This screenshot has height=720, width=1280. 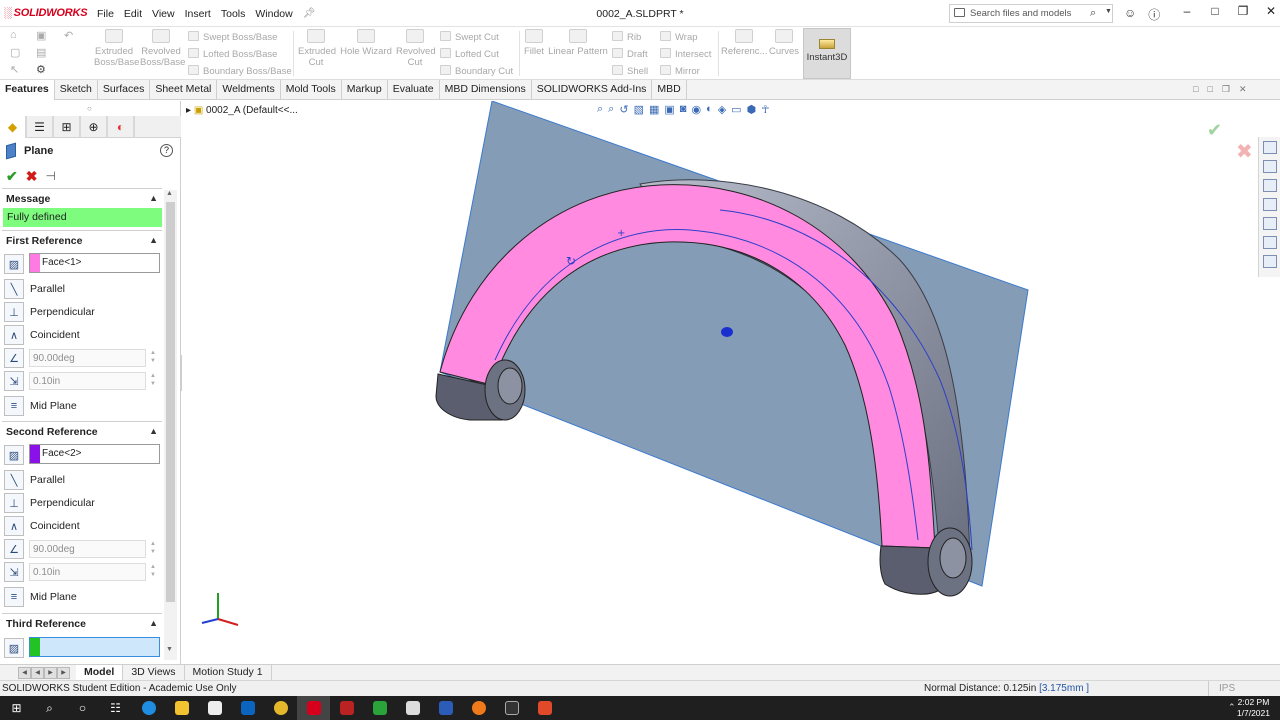 What do you see at coordinates (82, 623) in the screenshot?
I see `third-reference-header: Third Reference ▲` at bounding box center [82, 623].